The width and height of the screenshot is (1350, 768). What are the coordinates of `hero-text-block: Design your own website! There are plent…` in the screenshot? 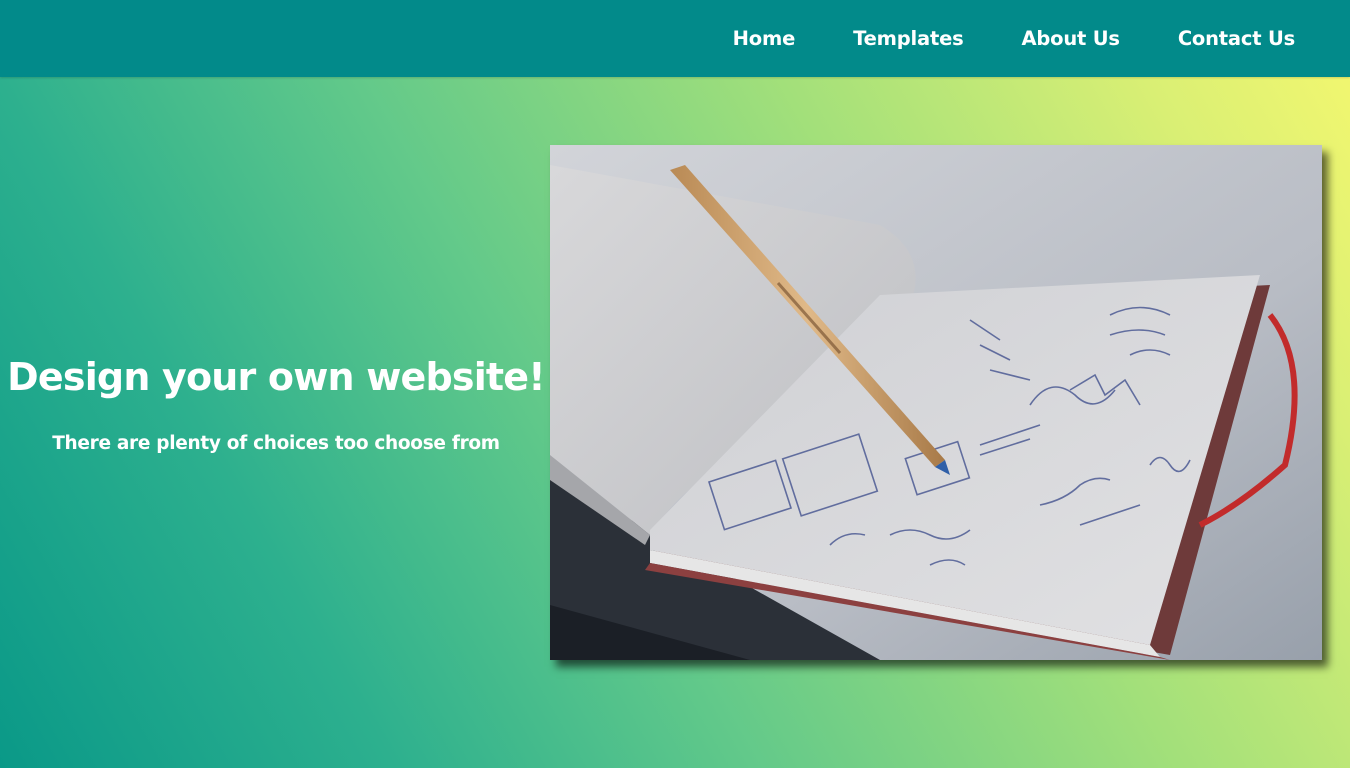 It's located at (276, 403).